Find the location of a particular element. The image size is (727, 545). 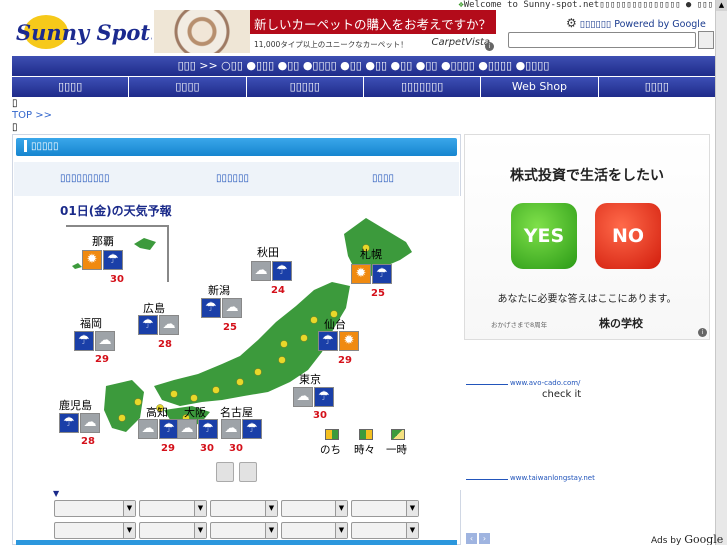

tab-2: ▯▯▯▯▯▯ is located at coordinates (232, 178).